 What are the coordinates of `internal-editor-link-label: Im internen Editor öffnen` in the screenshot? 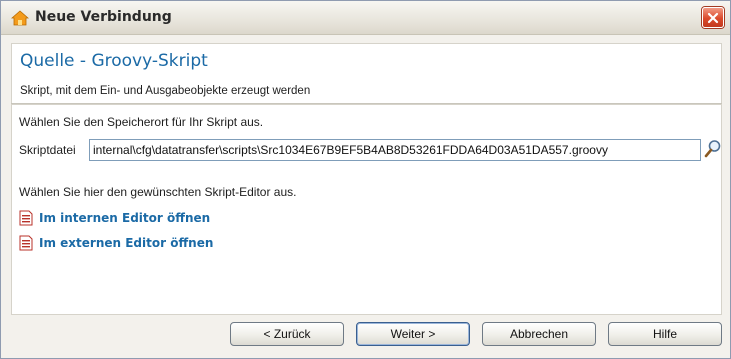 It's located at (124, 218).